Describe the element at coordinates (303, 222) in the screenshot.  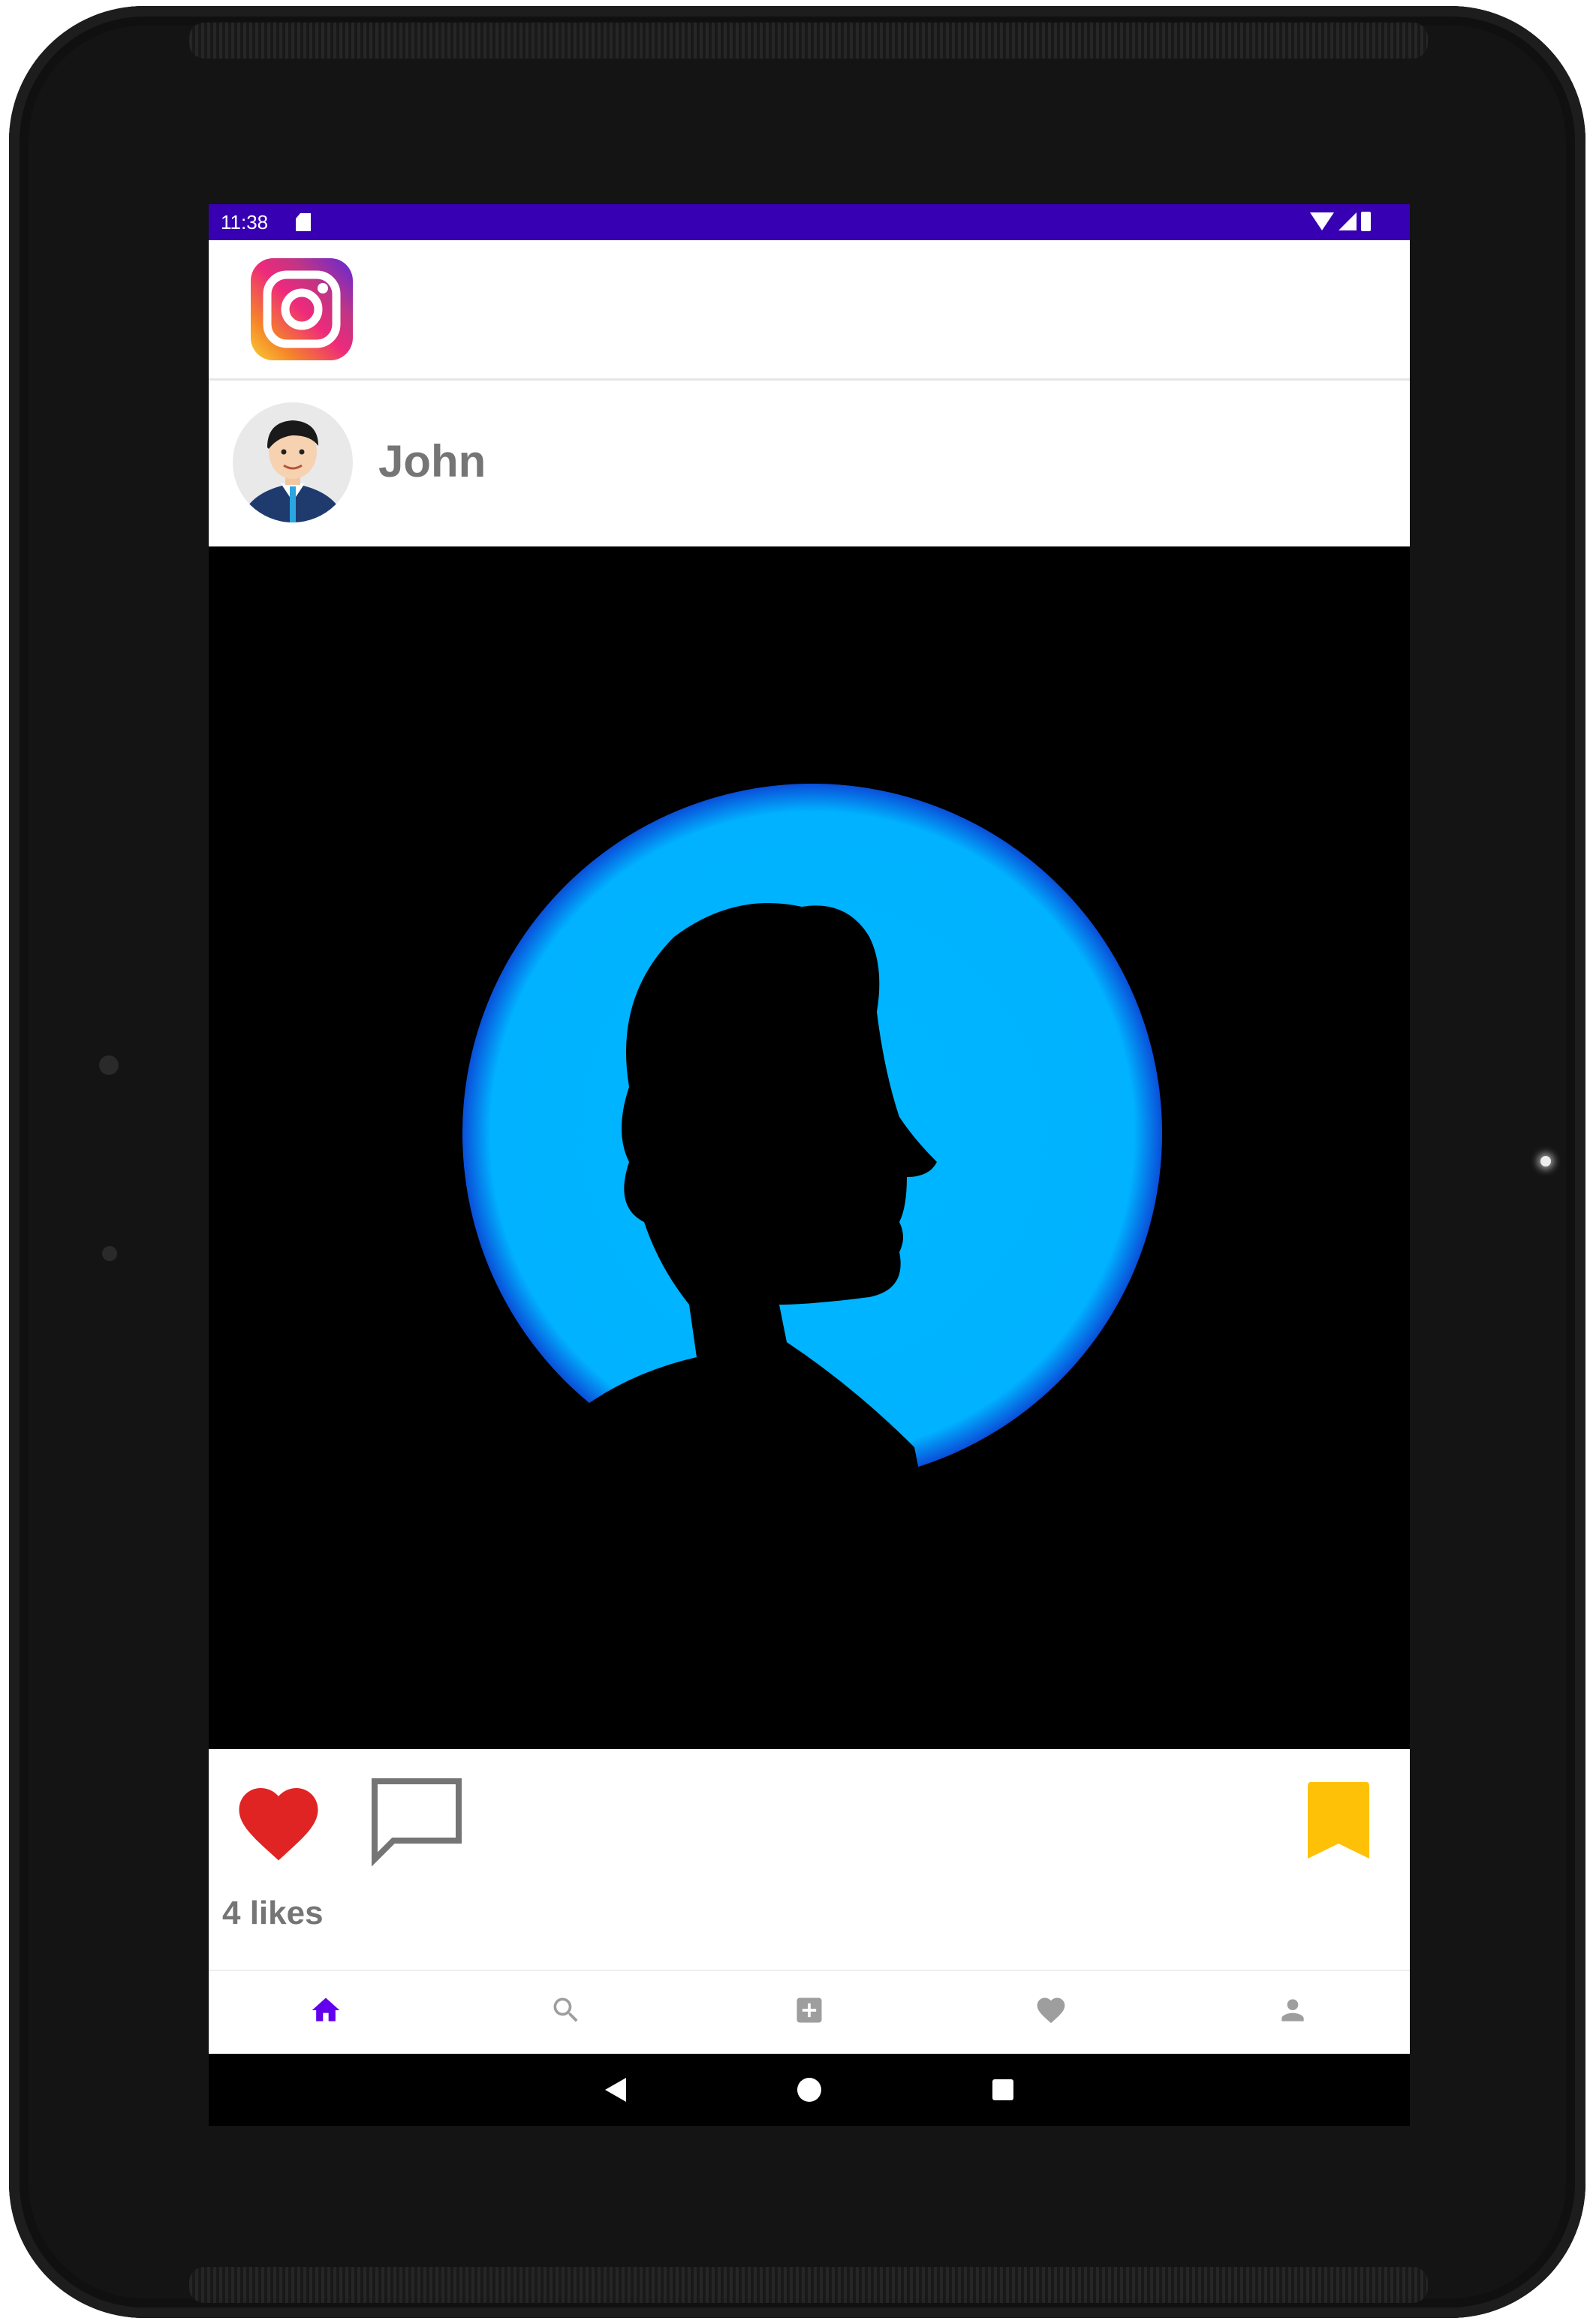
I see `sd-card-icon` at that location.